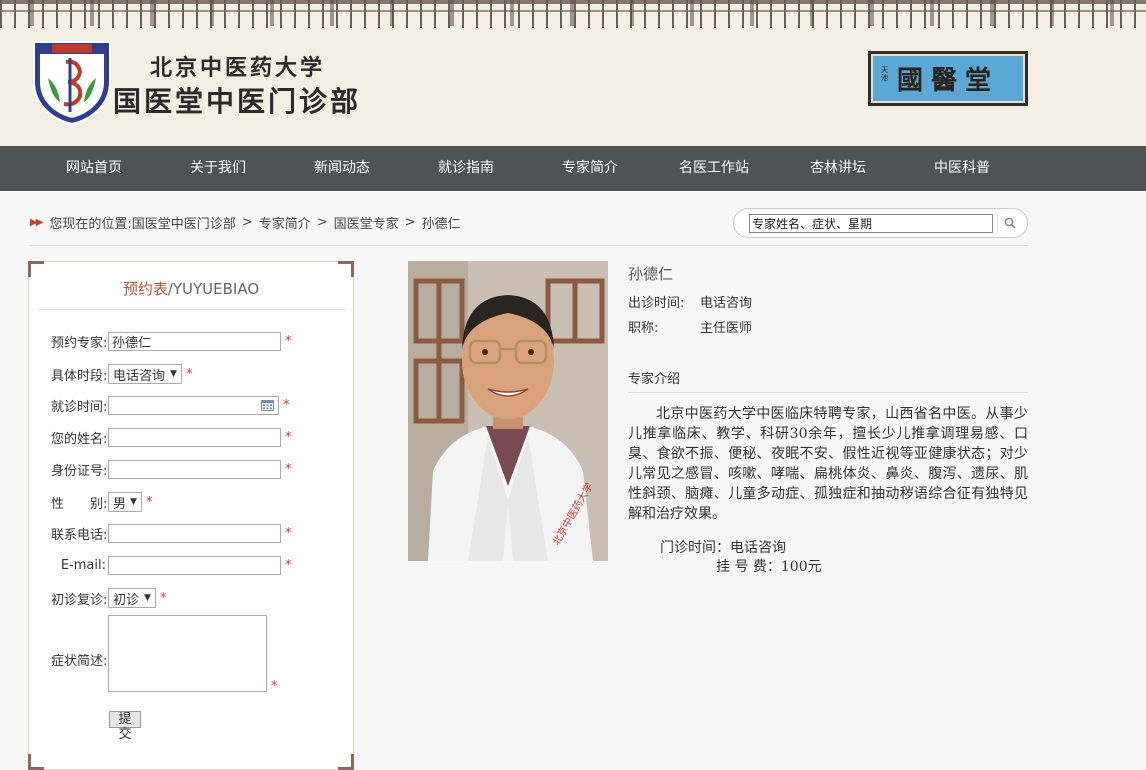  Describe the element at coordinates (769, 567) in the screenshot. I see `registration-fee: 挂 号 费：100元` at that location.